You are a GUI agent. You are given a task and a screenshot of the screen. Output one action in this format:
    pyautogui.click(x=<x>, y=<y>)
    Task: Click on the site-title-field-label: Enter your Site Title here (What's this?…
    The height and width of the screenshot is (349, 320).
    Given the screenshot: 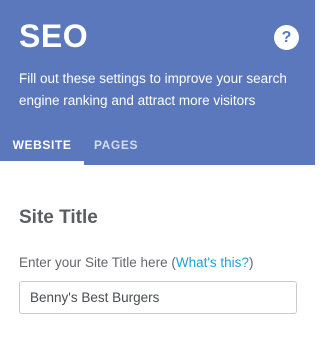 What is the action you would take?
    pyautogui.click(x=136, y=262)
    